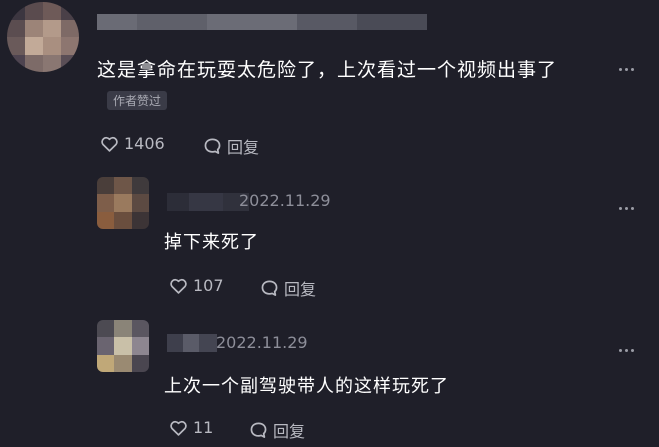 The height and width of the screenshot is (447, 659). I want to click on comment-like-button: 1406, so click(132, 143).